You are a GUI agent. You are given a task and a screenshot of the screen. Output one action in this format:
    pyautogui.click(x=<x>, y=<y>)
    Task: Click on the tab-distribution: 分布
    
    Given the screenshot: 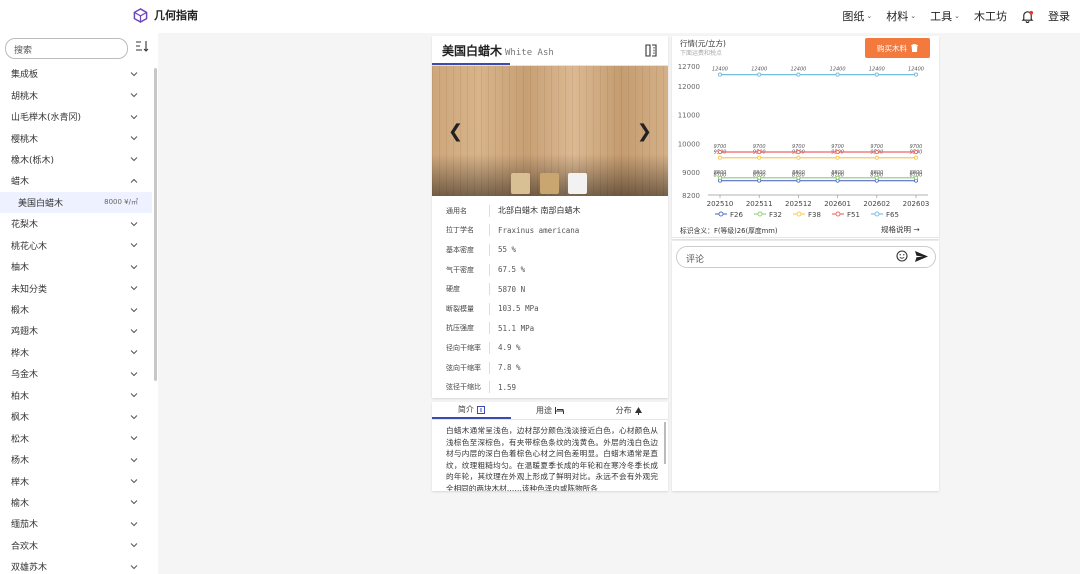 What is the action you would take?
    pyautogui.click(x=628, y=410)
    